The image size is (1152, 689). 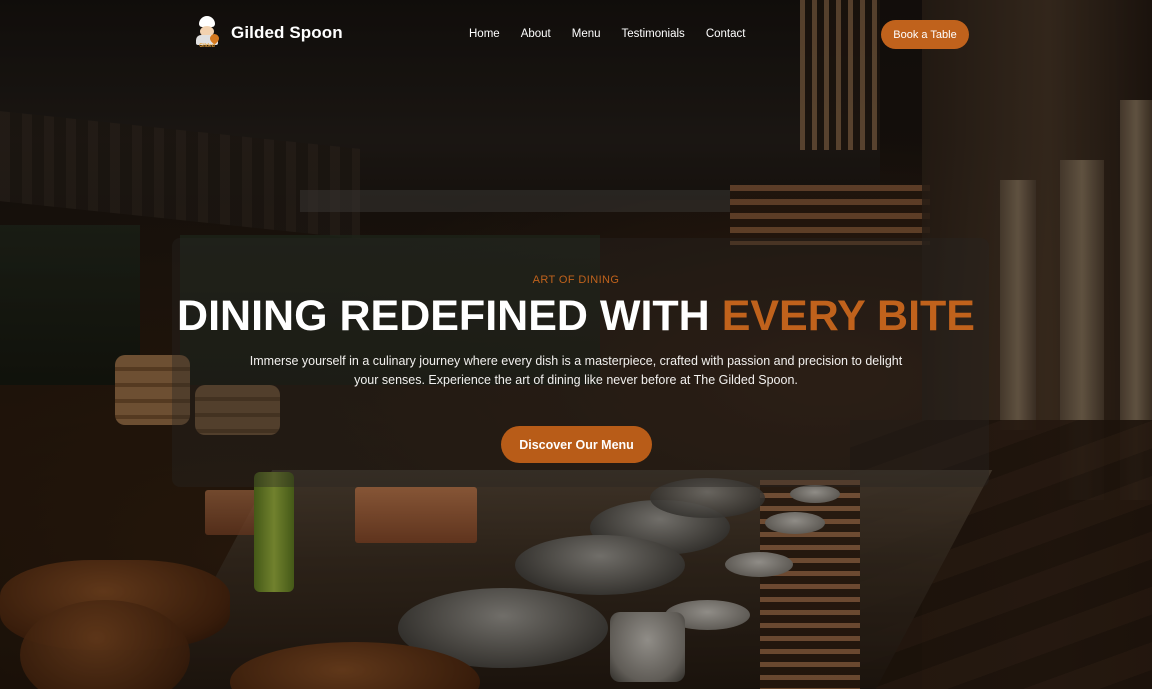 What do you see at coordinates (207, 33) in the screenshot?
I see `chef-logo-icon: Gilded` at bounding box center [207, 33].